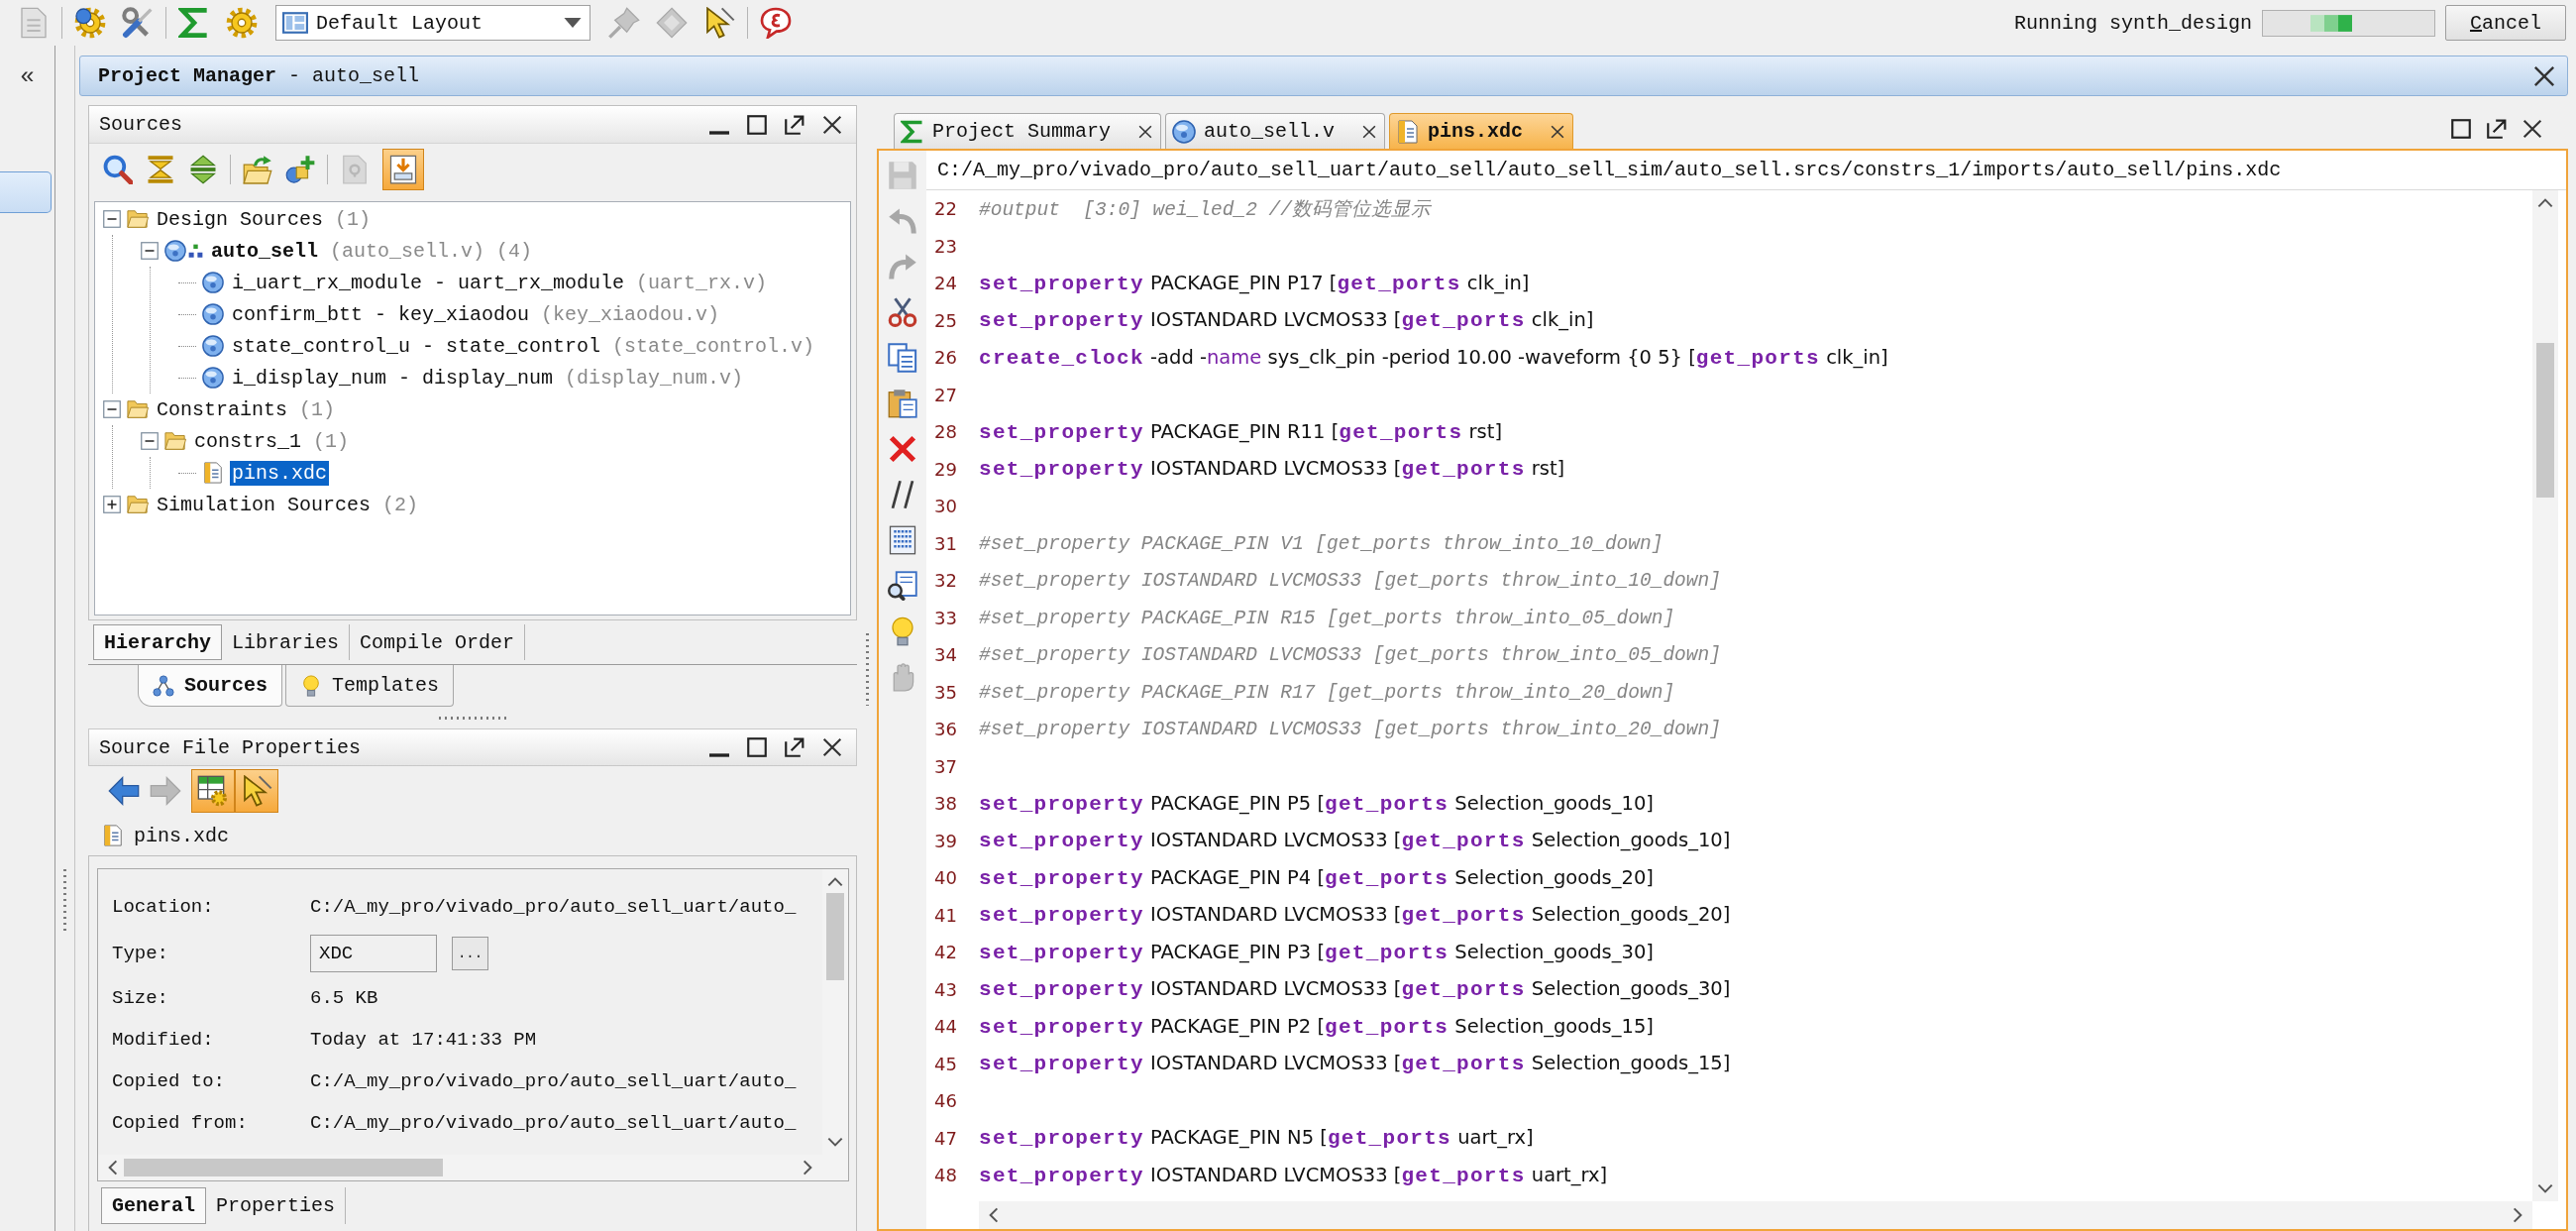  I want to click on line-number: 32, so click(945, 581).